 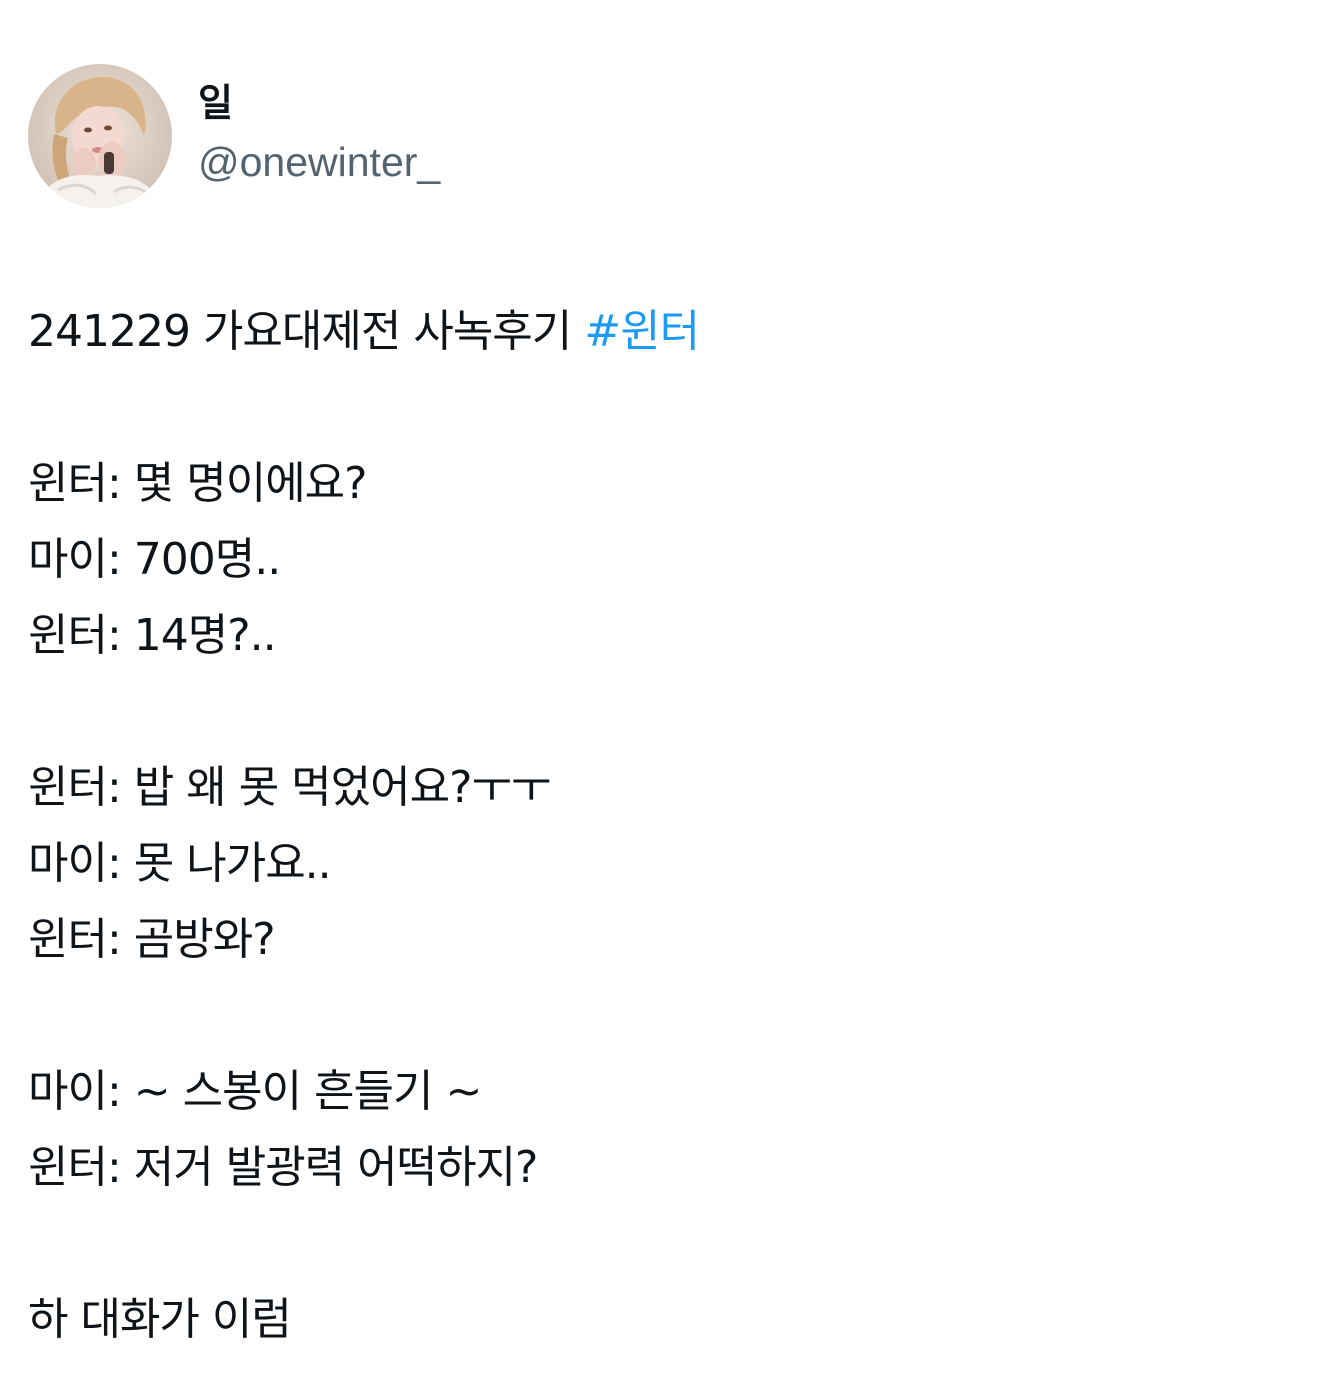 I want to click on tweet-title-line: 241229 가요대제전 사녹후기 #윈터, so click(x=660, y=332).